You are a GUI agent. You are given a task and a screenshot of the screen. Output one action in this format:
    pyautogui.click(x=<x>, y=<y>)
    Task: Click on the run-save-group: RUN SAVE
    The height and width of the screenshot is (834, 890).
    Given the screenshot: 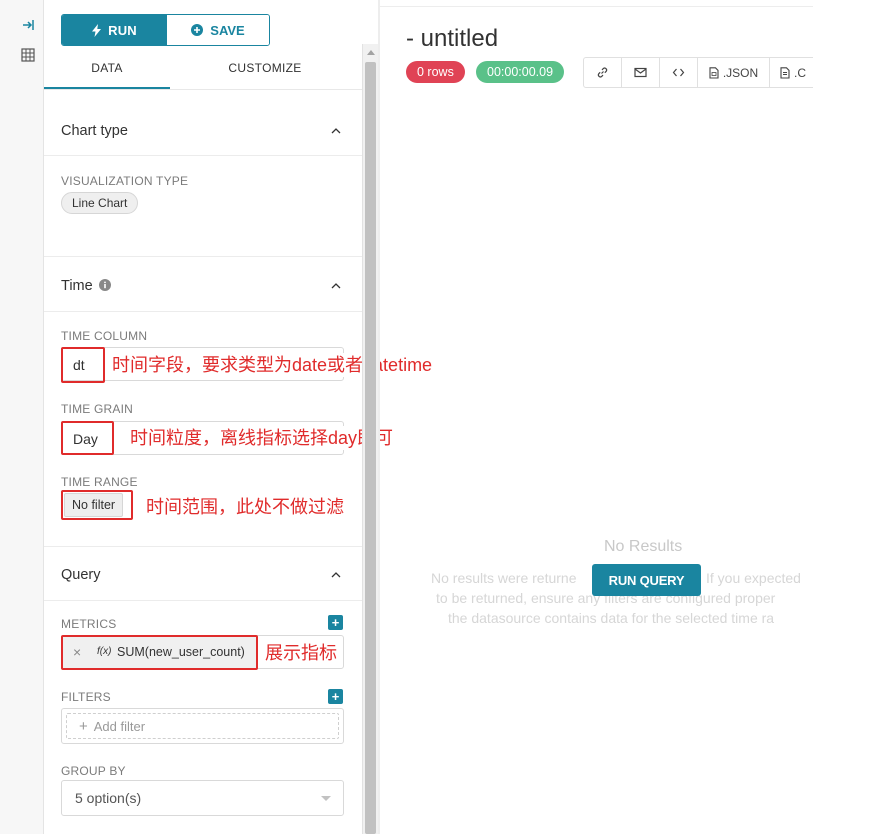 What is the action you would take?
    pyautogui.click(x=165, y=30)
    